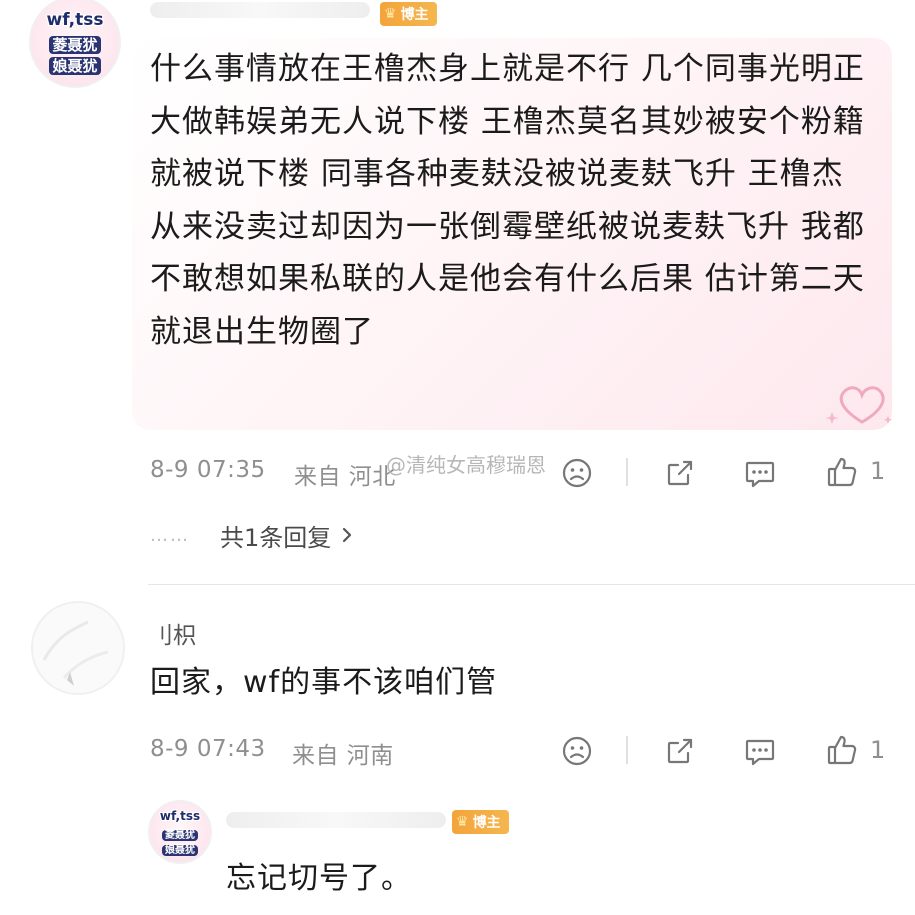 The image size is (915, 915). I want to click on comment-time: 8-9 07:43, so click(208, 749).